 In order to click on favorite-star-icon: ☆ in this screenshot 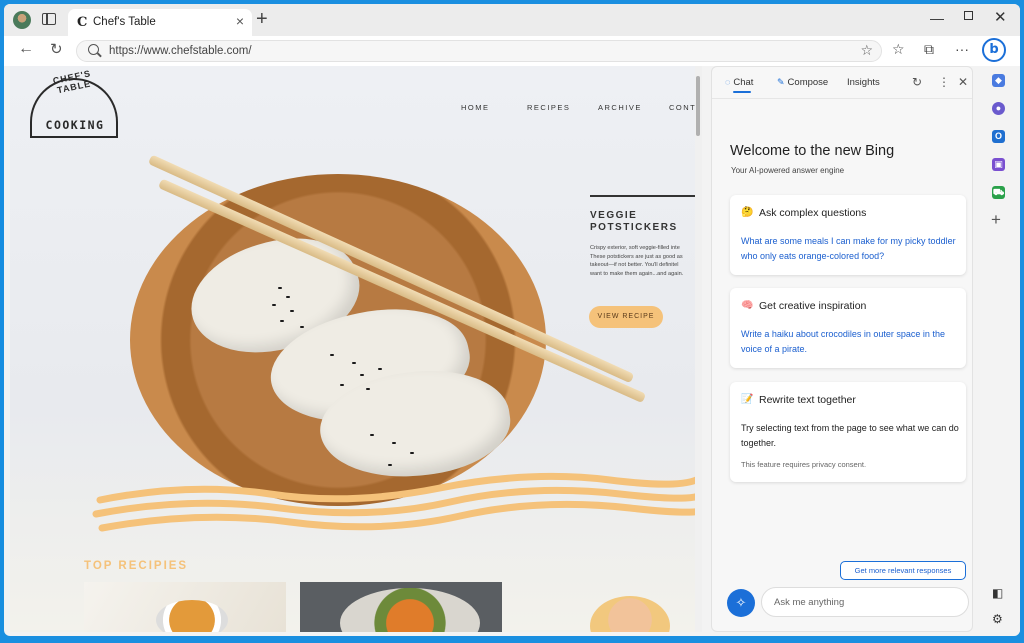, I will do `click(866, 50)`.